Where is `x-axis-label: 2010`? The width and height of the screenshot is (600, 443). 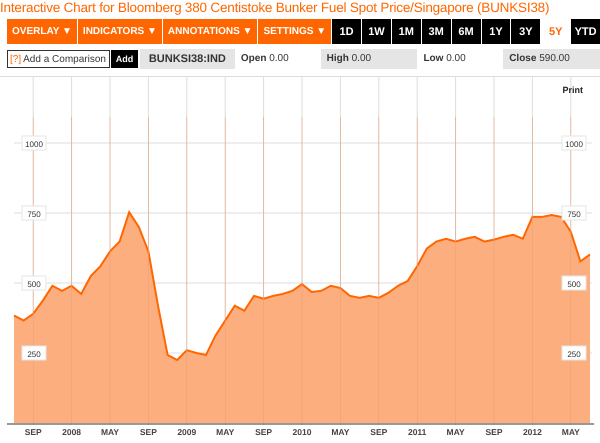
x-axis-label: 2010 is located at coordinates (302, 432).